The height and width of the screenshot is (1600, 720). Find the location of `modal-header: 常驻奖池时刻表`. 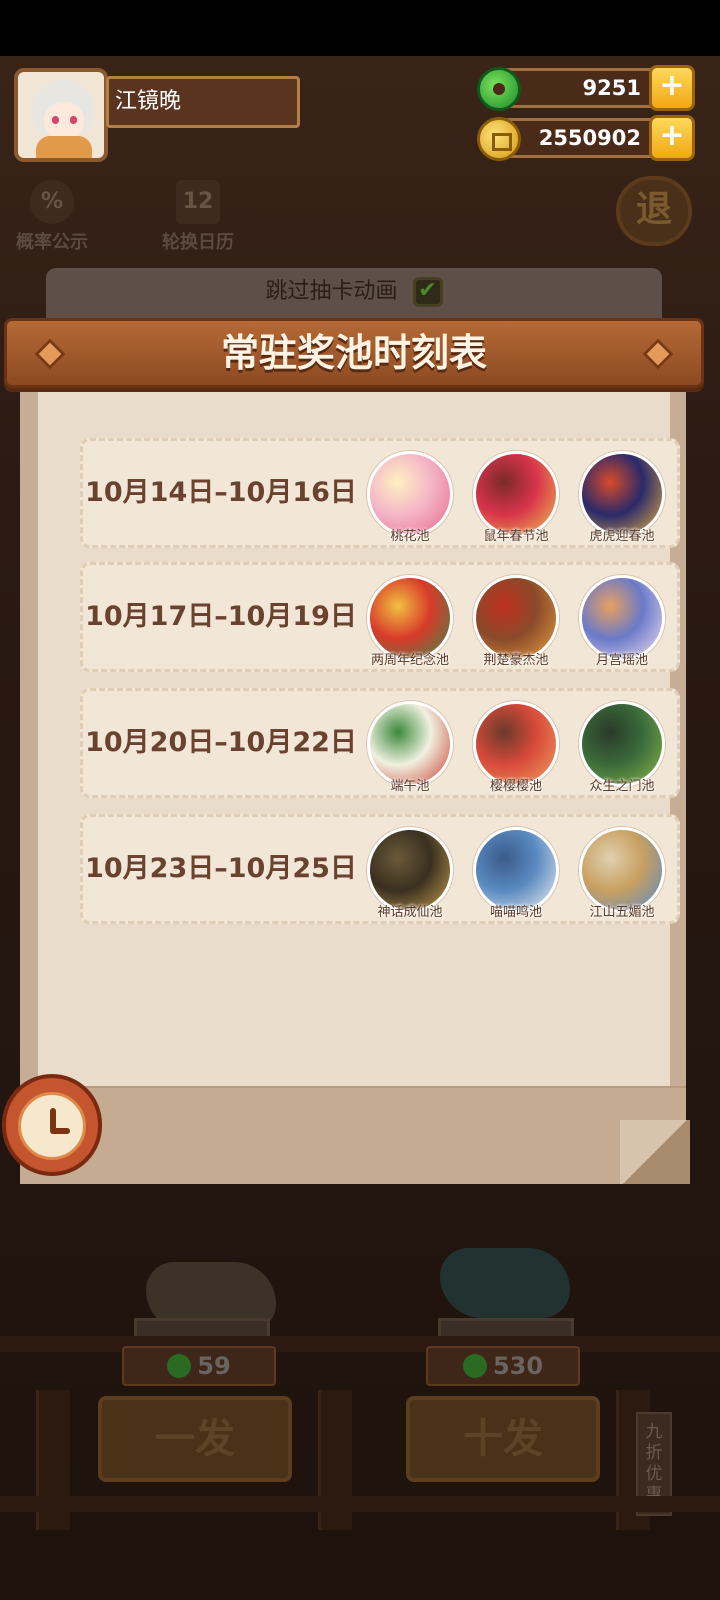

modal-header: 常驻奖池时刻表 is located at coordinates (354, 353).